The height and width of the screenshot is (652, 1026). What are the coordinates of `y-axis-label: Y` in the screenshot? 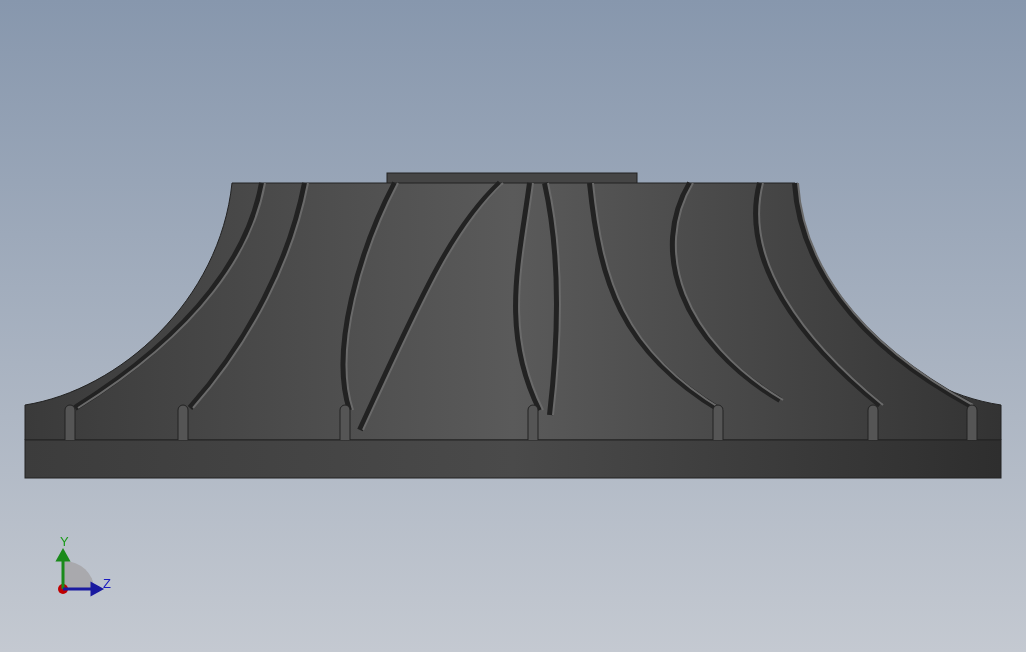 It's located at (64, 541).